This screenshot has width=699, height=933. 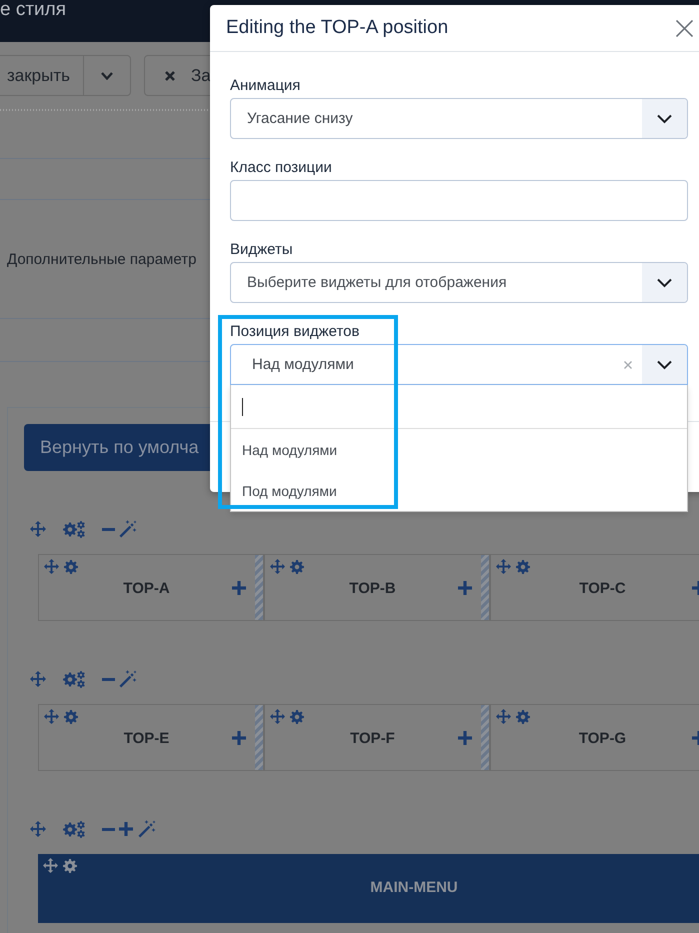 I want to click on position-label: TOP-E, so click(x=146, y=738).